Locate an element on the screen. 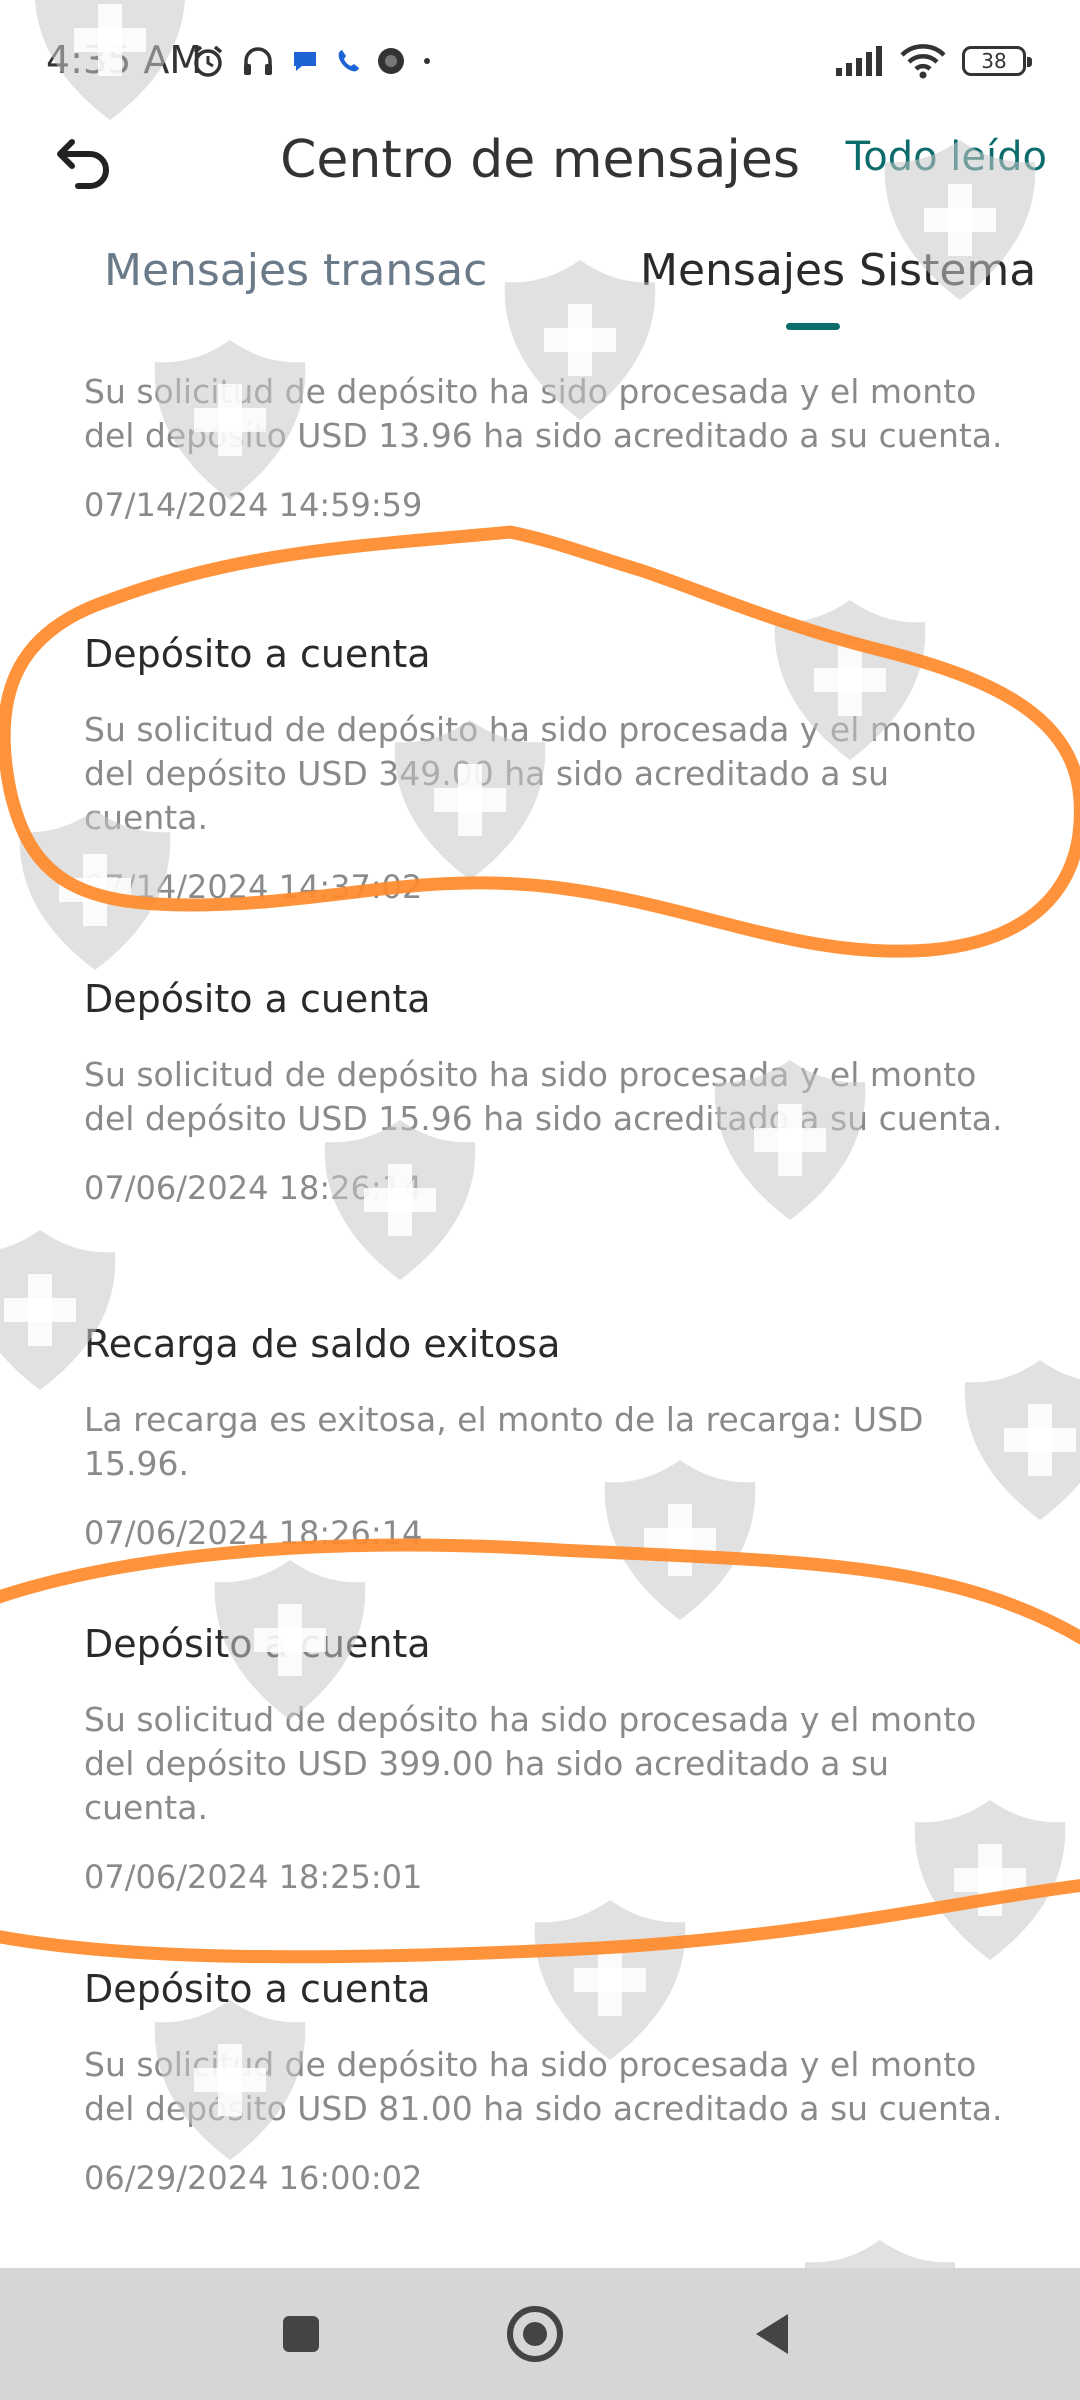 This screenshot has width=1080, height=2400. status-notification-icons is located at coordinates (312, 61).